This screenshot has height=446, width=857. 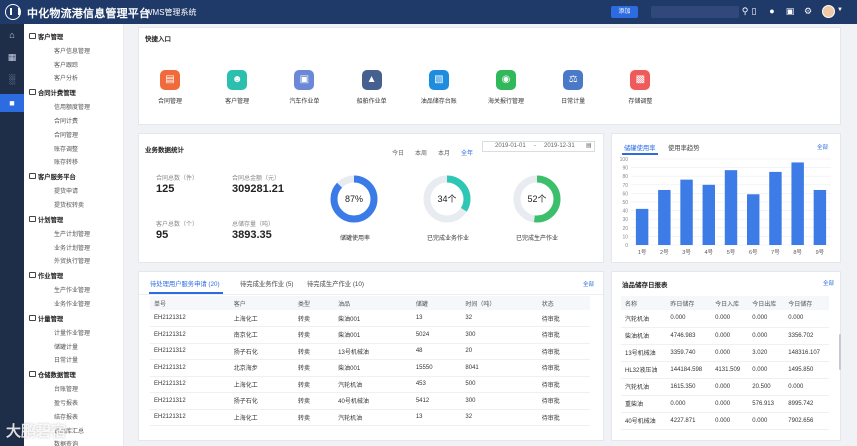 What do you see at coordinates (625, 177) in the screenshot?
I see `y-tick-label: 80` at bounding box center [625, 177].